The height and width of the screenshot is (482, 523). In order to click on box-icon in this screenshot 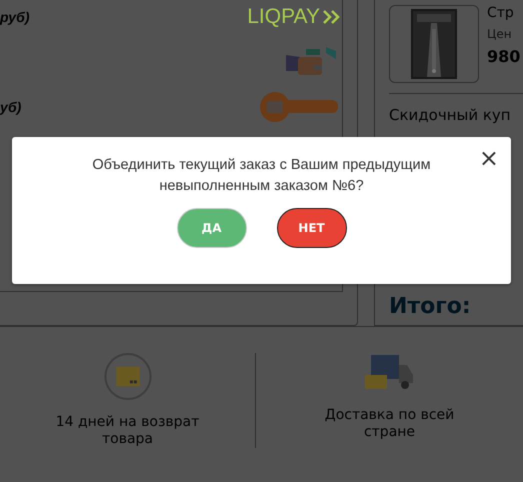, I will do `click(128, 376)`.